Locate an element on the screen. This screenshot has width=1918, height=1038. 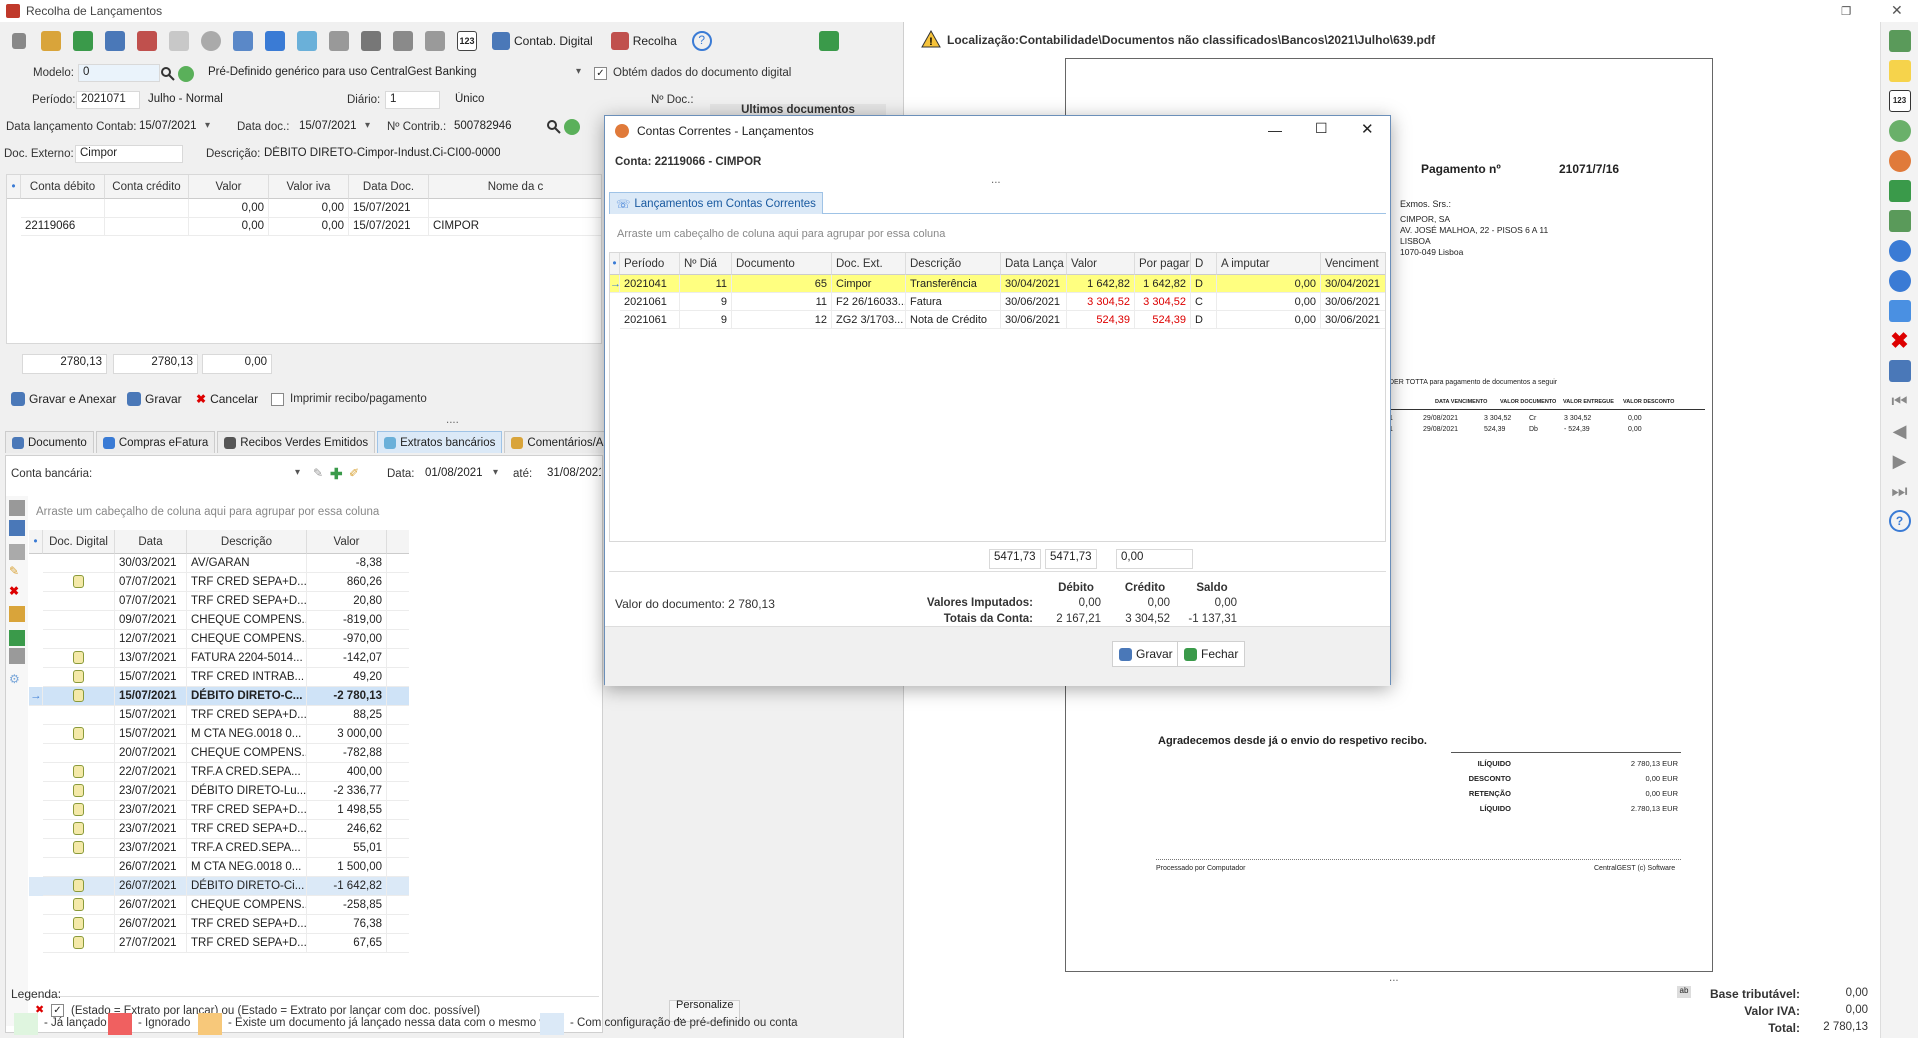
cut-icon is located at coordinates (19, 41).